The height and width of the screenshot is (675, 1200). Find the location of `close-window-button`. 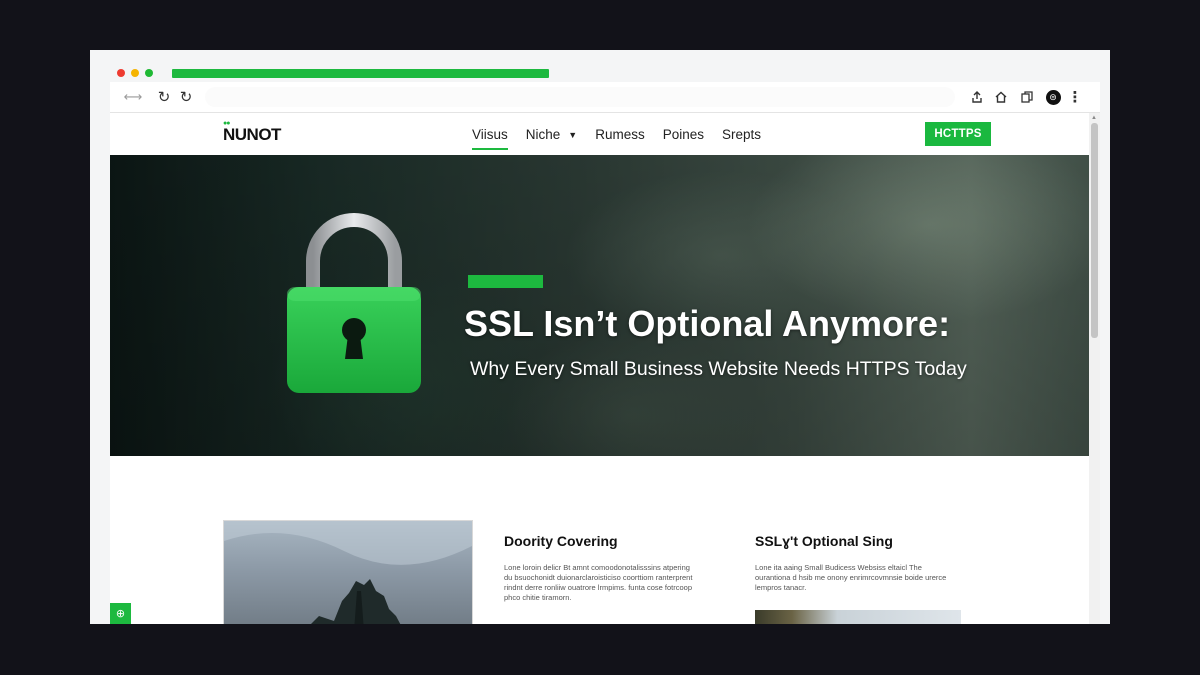

close-window-button is located at coordinates (121, 73).